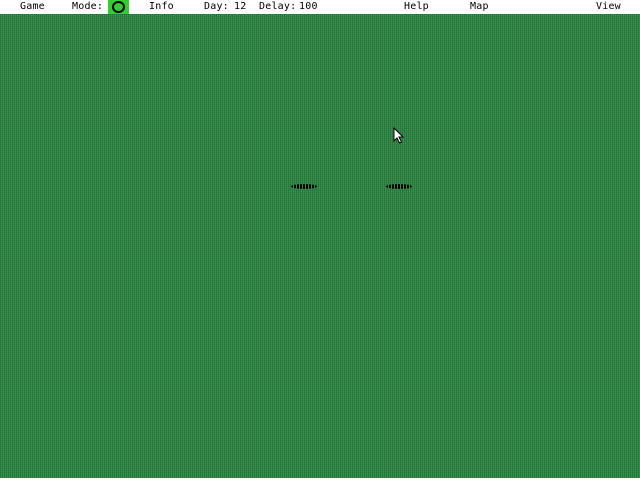  Describe the element at coordinates (399, 135) in the screenshot. I see `mouse-pointer-icon` at that location.